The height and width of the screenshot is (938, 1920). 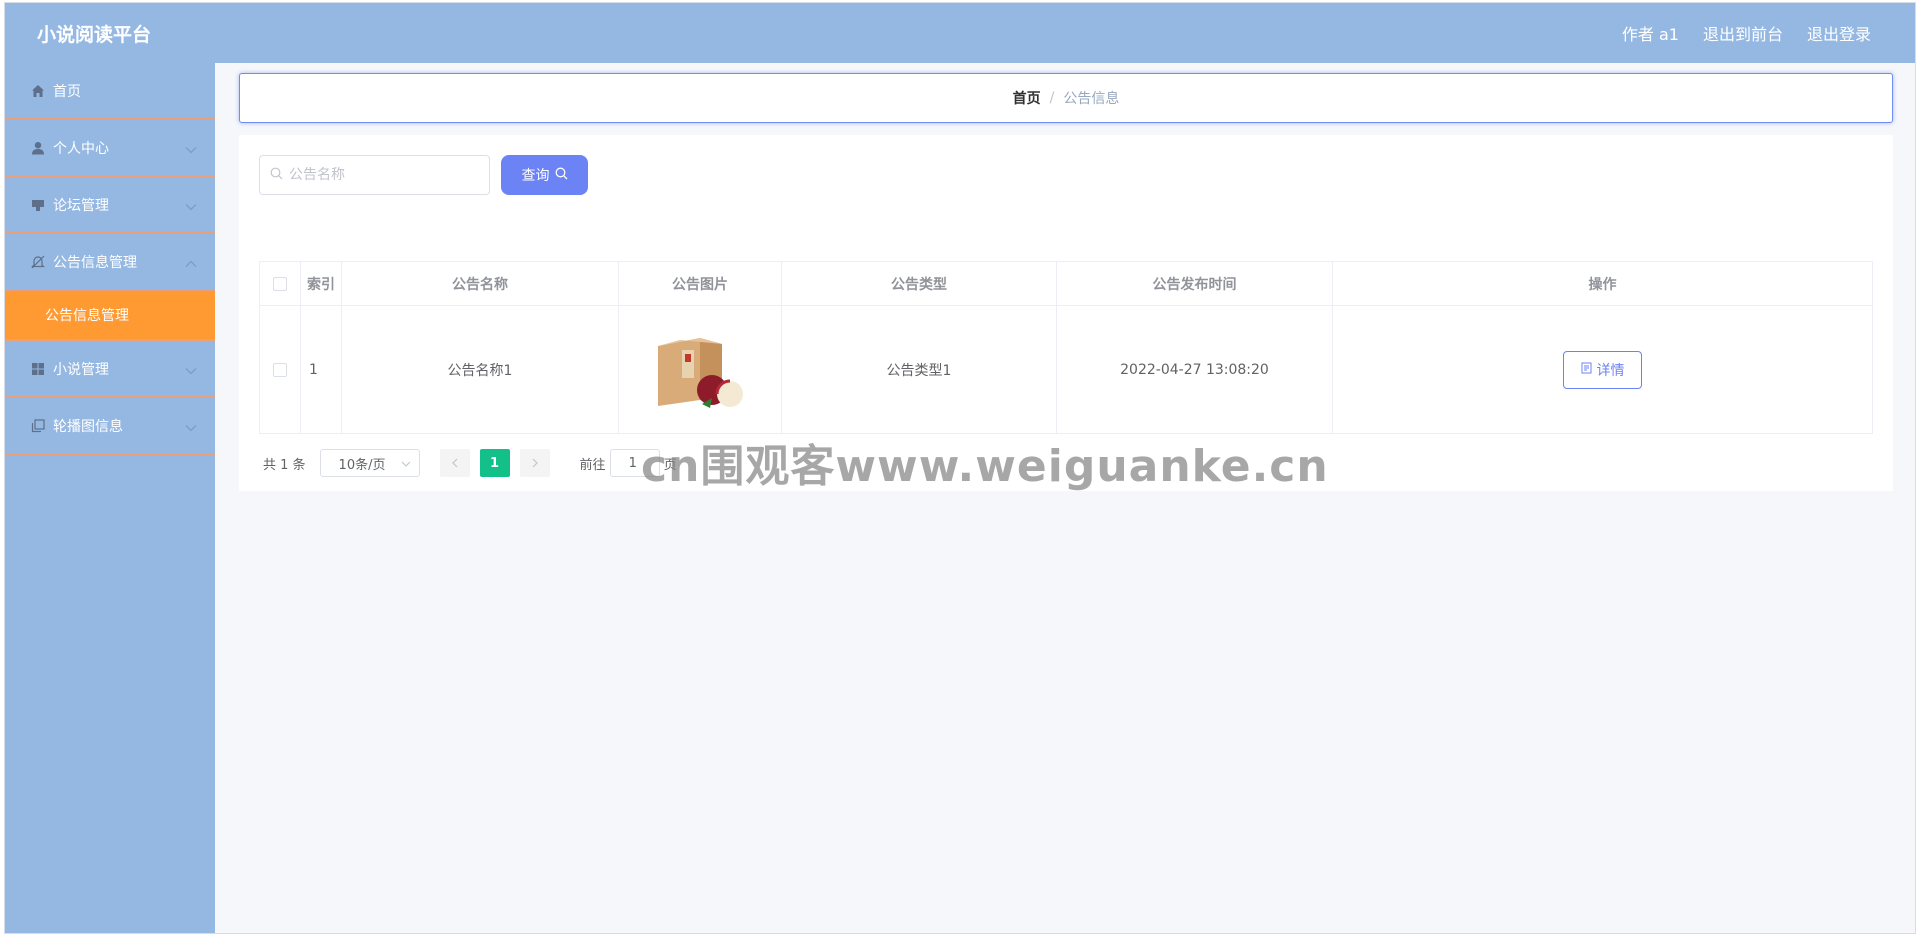 I want to click on logout-link: 退出登录, so click(x=1839, y=33).